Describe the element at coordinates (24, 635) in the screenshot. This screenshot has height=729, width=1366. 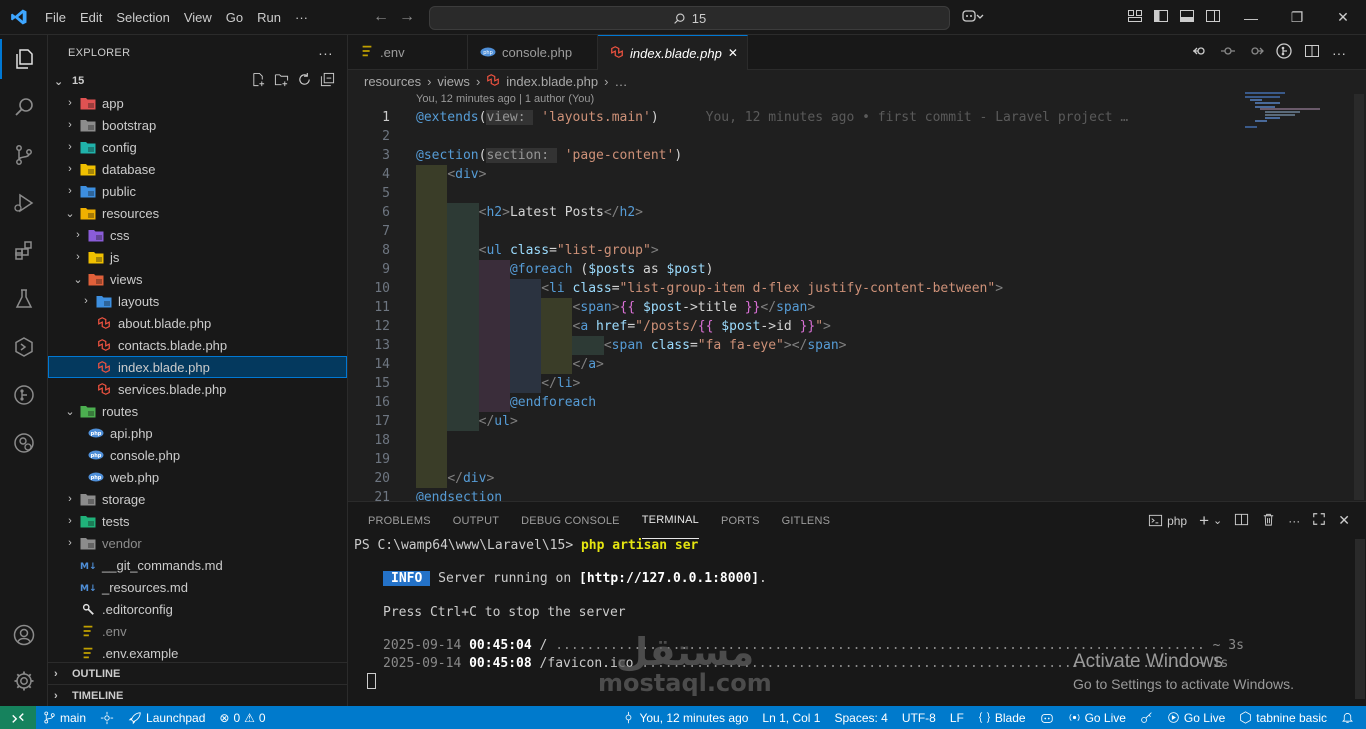
I see `accounts-icon` at that location.